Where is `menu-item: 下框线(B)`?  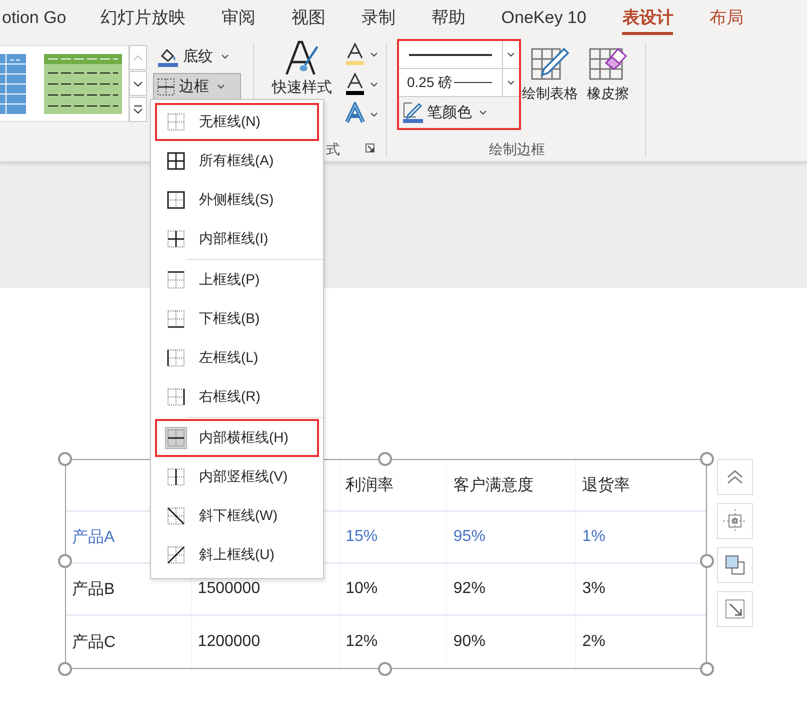 menu-item: 下框线(B) is located at coordinates (237, 319).